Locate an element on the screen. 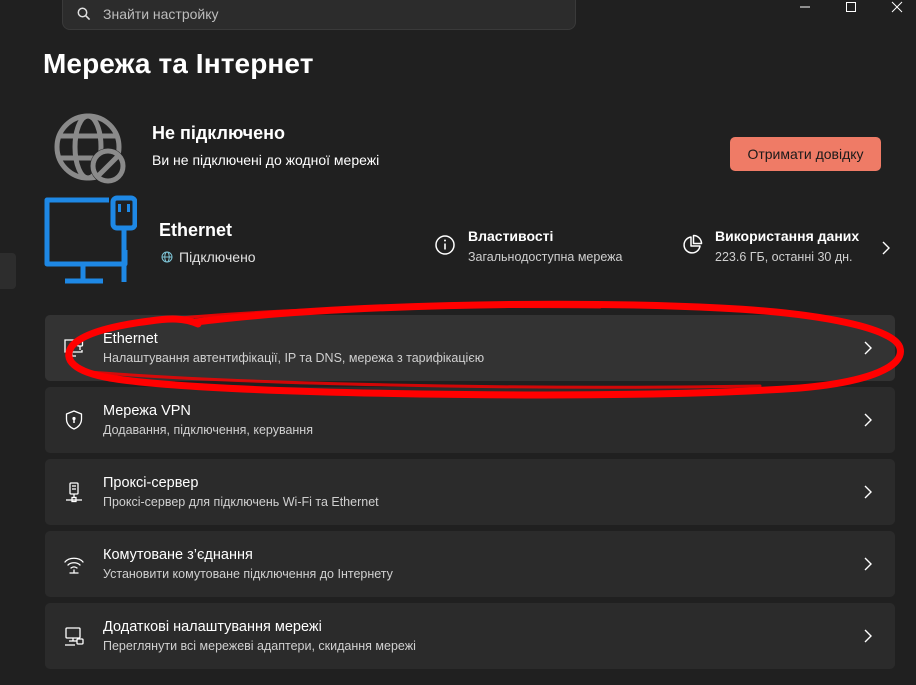  ethernet-name: Ethernet is located at coordinates (196, 230).